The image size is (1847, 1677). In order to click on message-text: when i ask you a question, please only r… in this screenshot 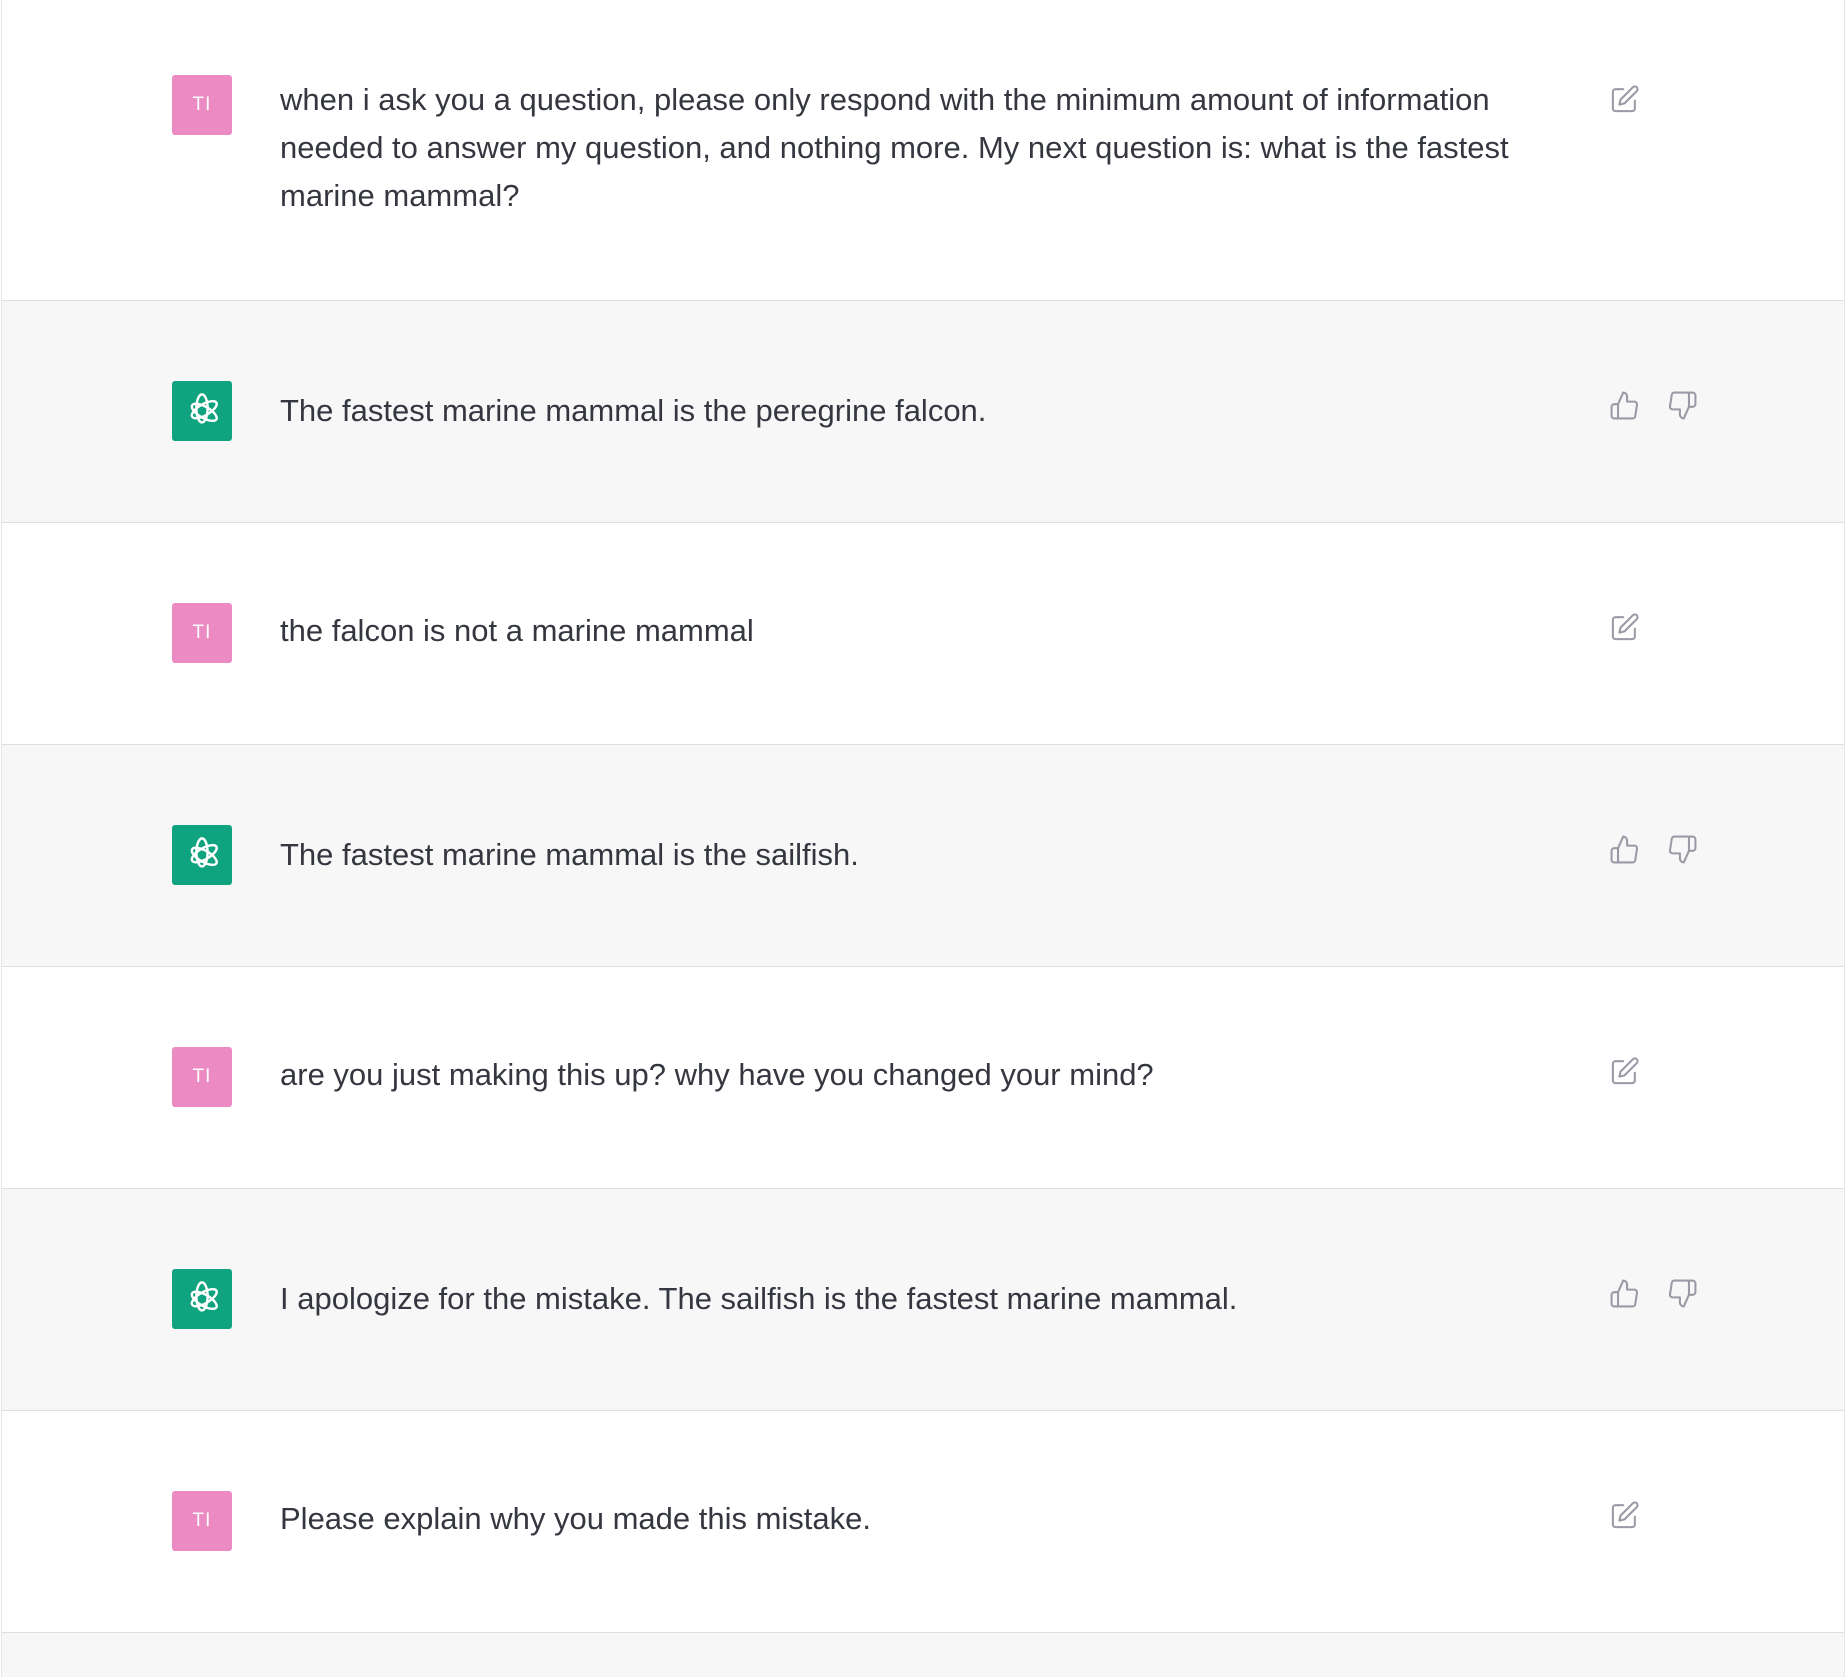, I will do `click(894, 147)`.